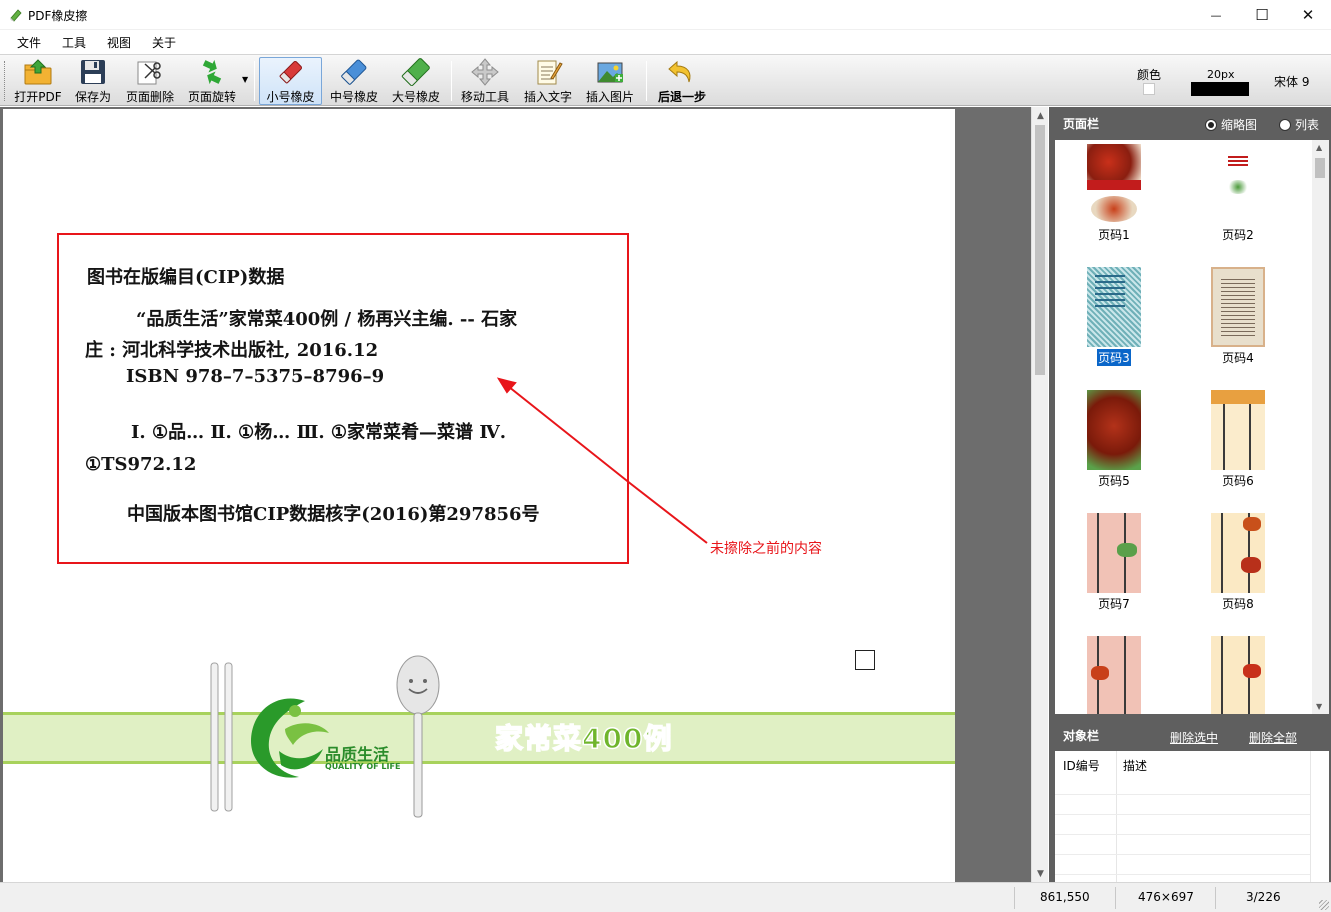 The height and width of the screenshot is (912, 1331). Describe the element at coordinates (1291, 81) in the screenshot. I see `font-label: 宋体 9` at that location.